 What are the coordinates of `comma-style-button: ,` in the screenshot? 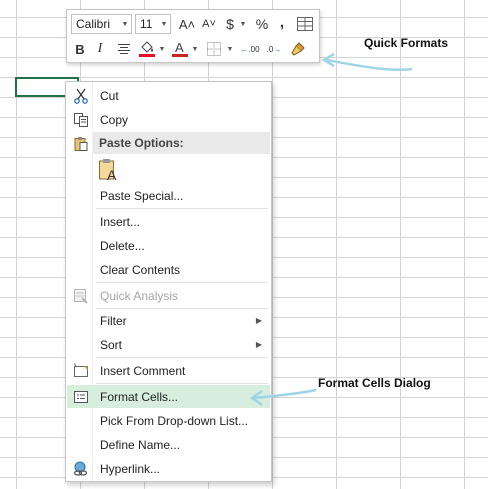 It's located at (282, 22).